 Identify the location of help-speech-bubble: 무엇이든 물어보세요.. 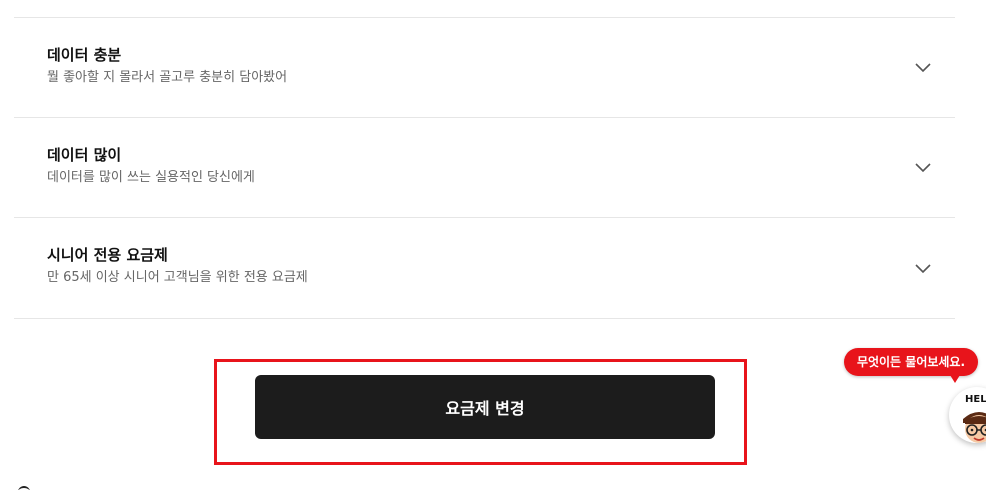
(911, 362).